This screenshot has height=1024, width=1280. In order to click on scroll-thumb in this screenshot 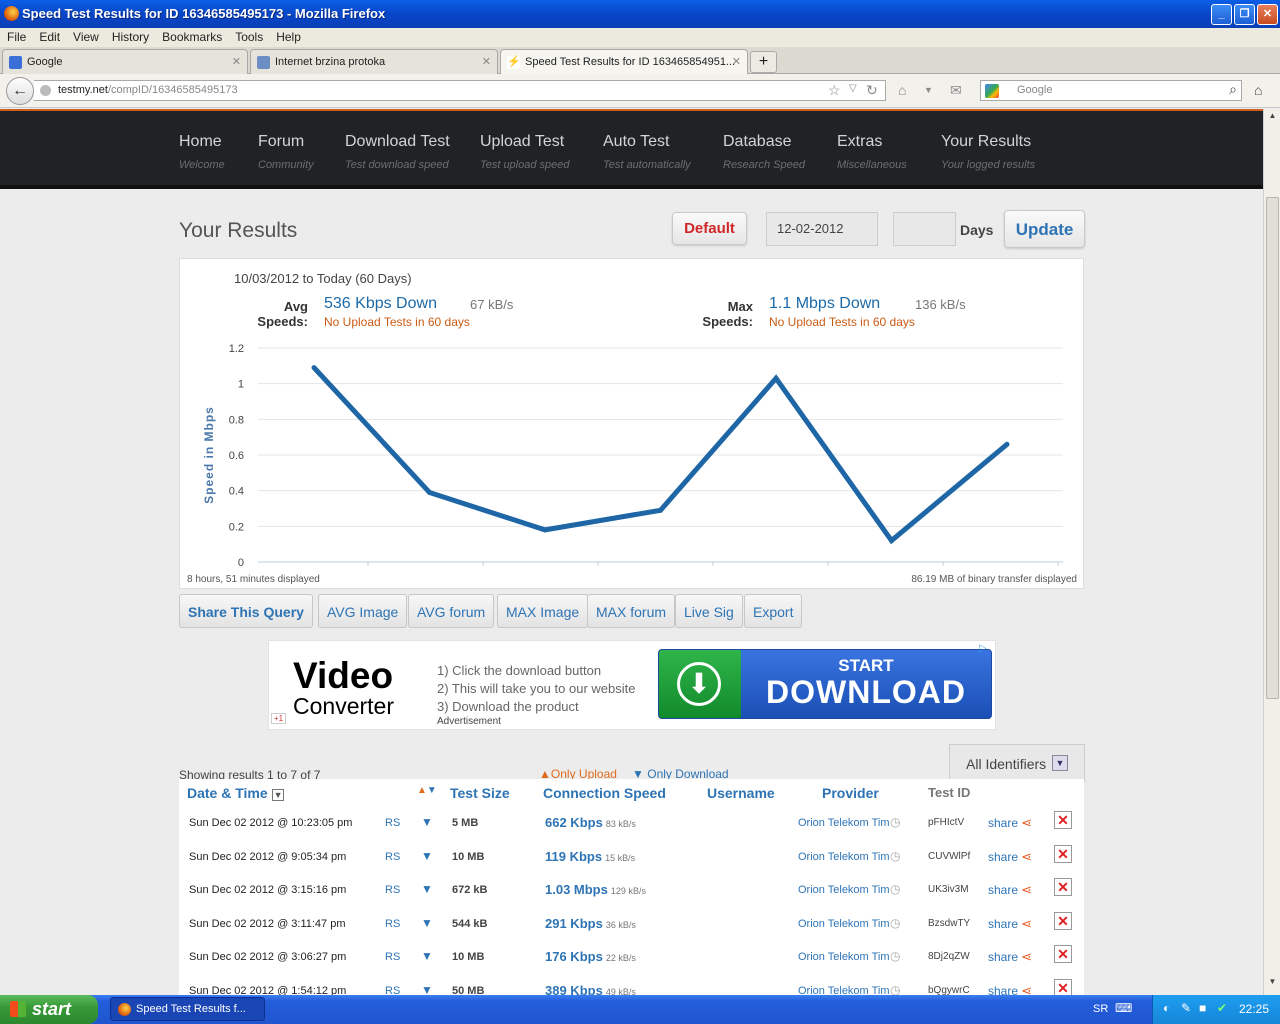, I will do `click(1272, 448)`.